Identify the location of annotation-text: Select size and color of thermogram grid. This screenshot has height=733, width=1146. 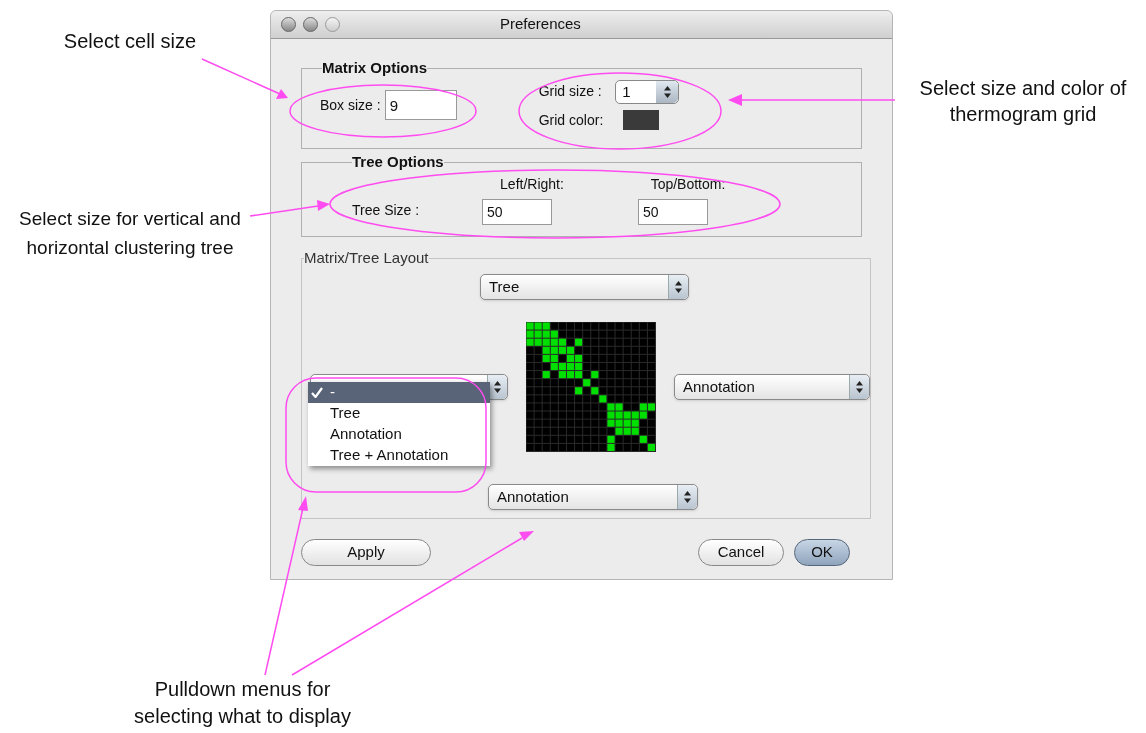
(1023, 101).